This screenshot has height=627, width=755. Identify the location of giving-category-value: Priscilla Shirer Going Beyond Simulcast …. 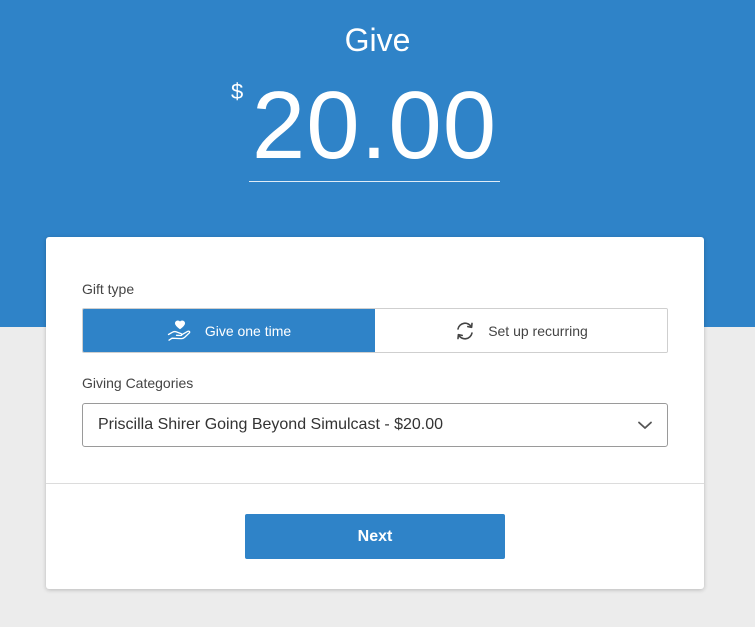
(271, 424).